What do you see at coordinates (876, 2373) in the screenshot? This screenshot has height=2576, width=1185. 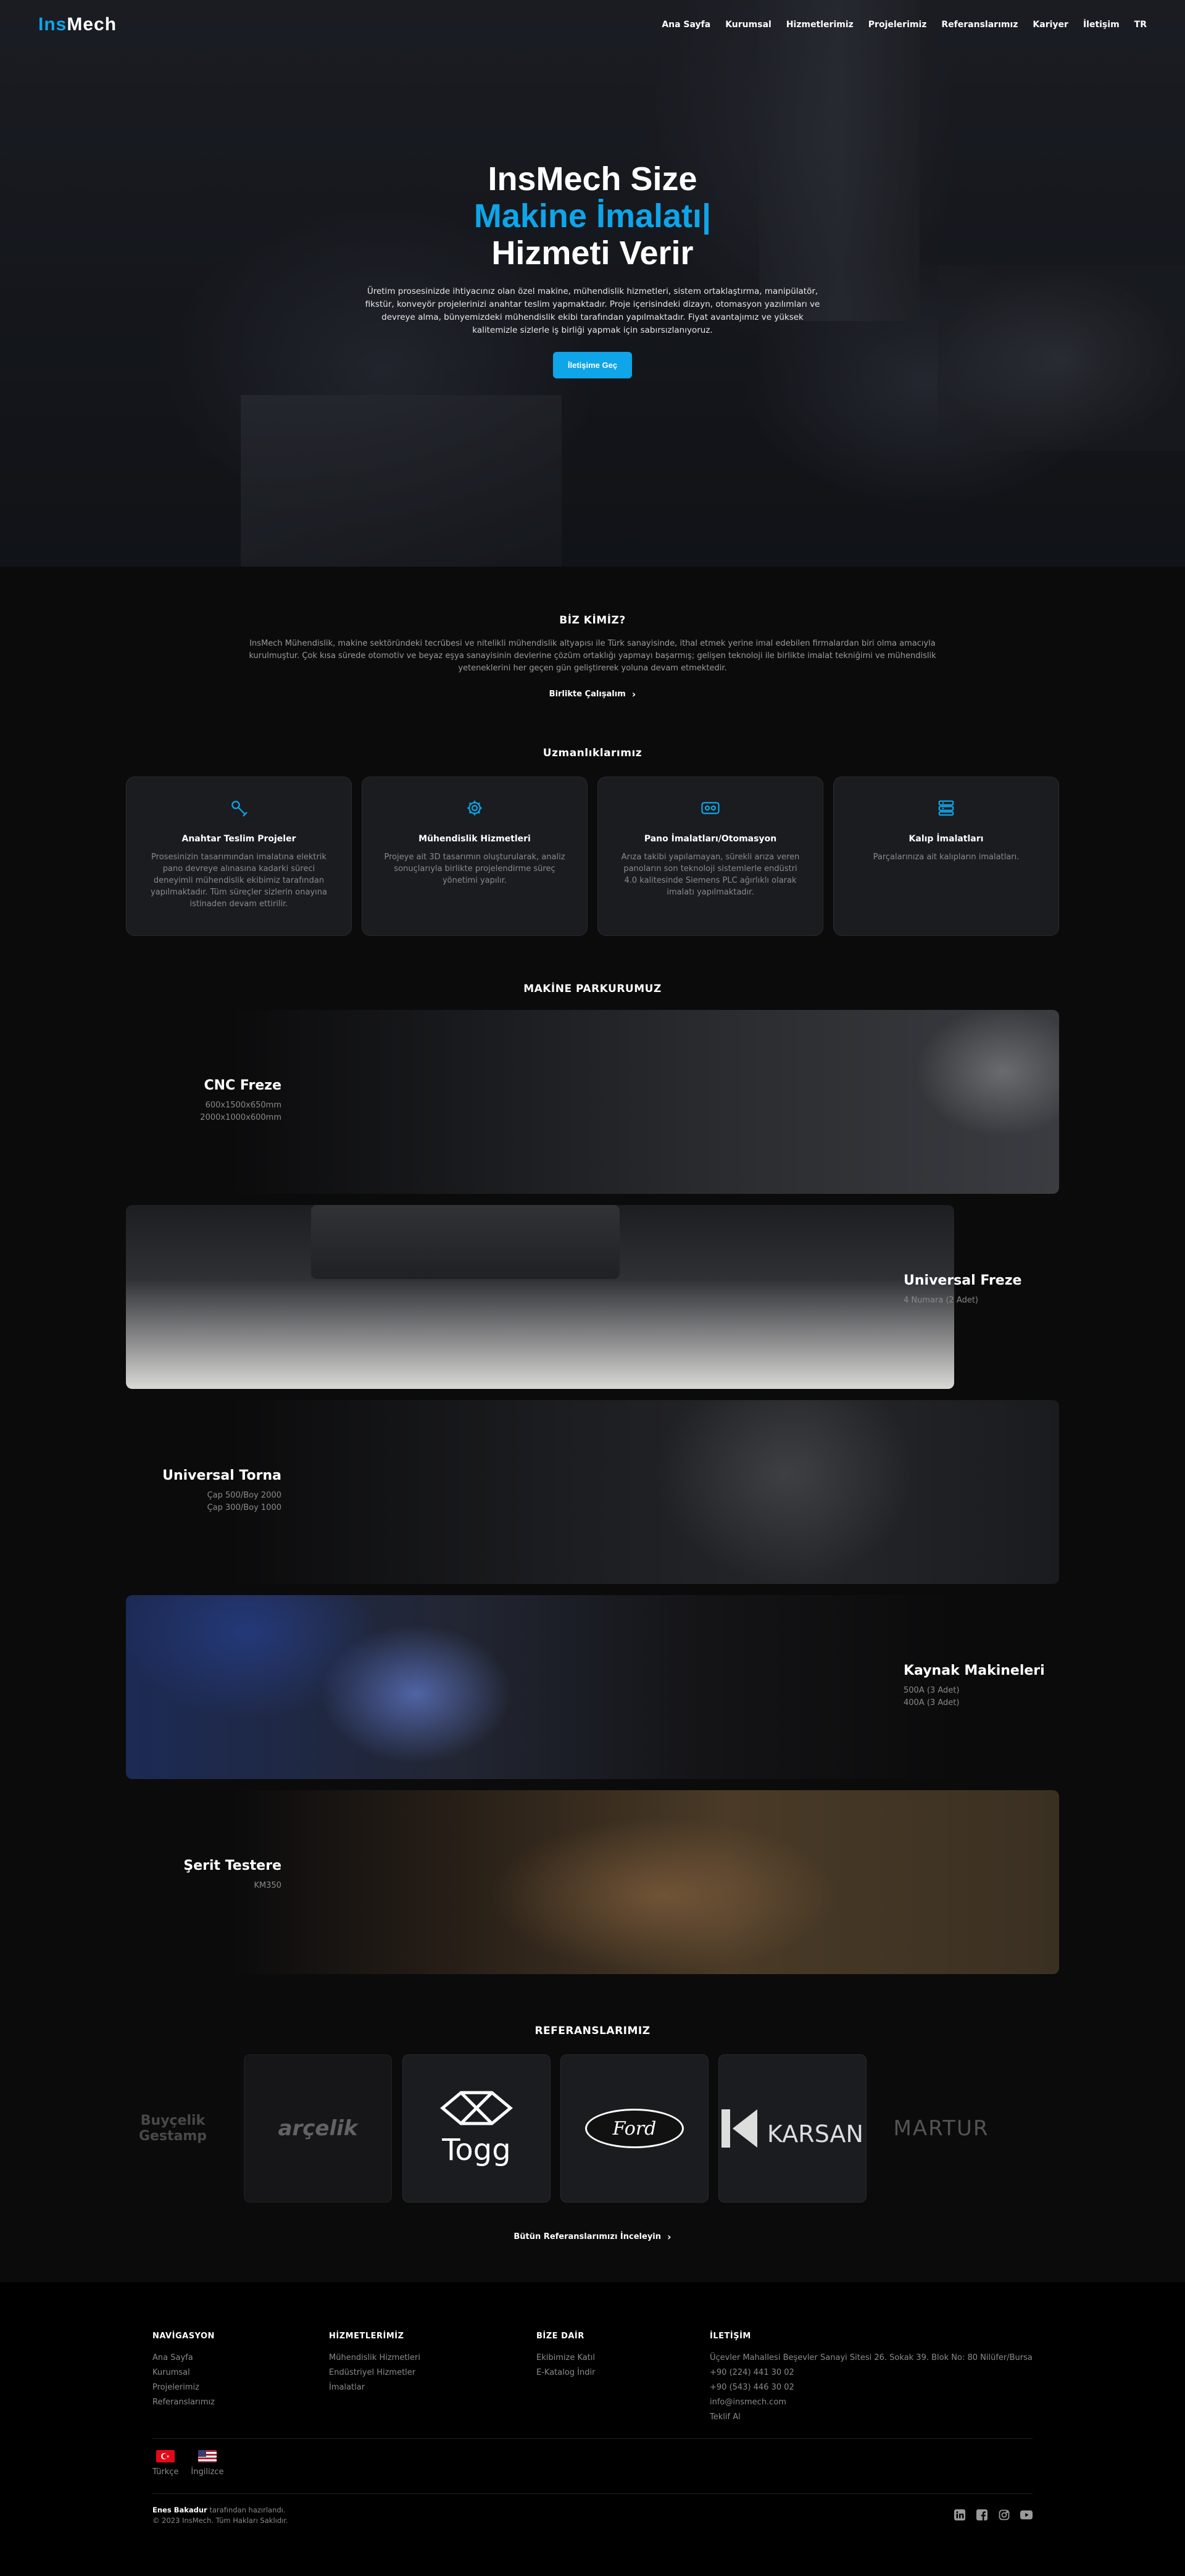 I see `footer-phone: +90 (224) 441 30 02` at bounding box center [876, 2373].